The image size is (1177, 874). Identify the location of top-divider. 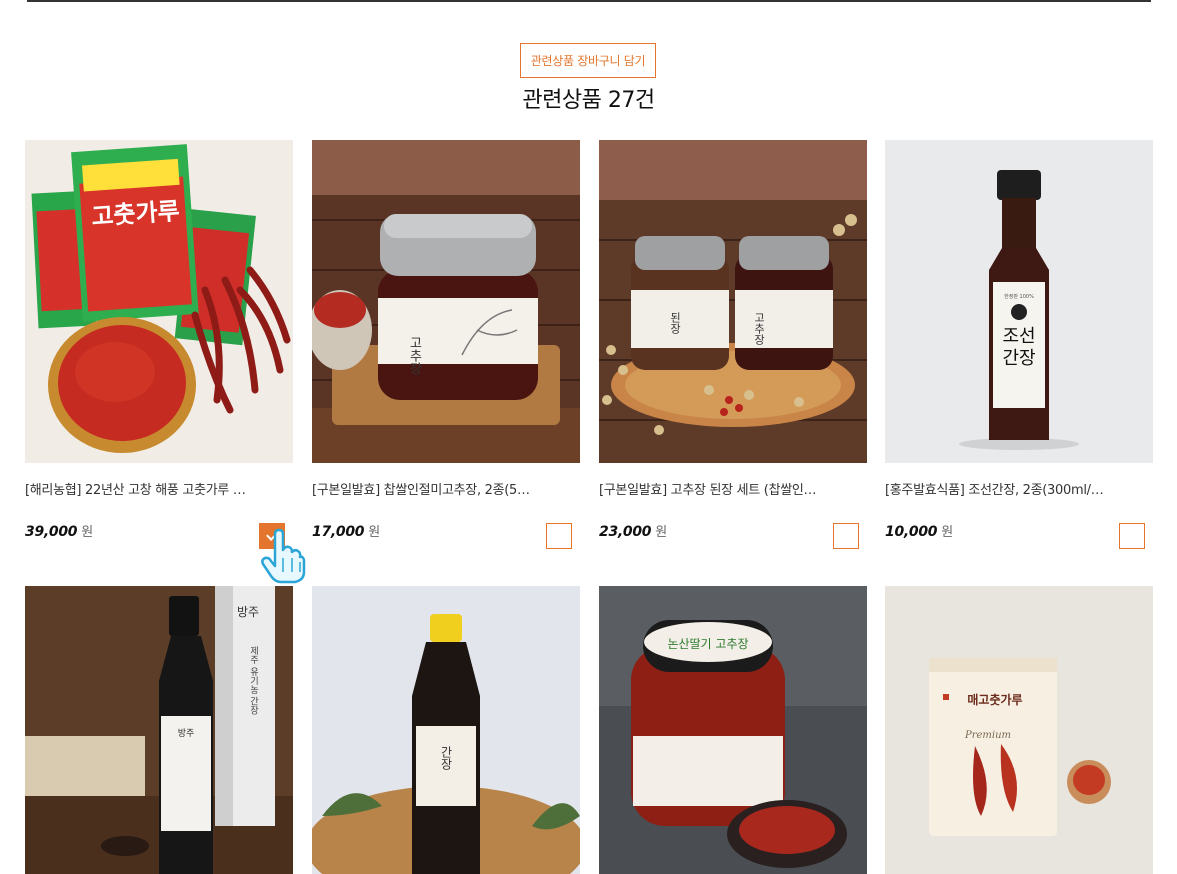
(589, 1).